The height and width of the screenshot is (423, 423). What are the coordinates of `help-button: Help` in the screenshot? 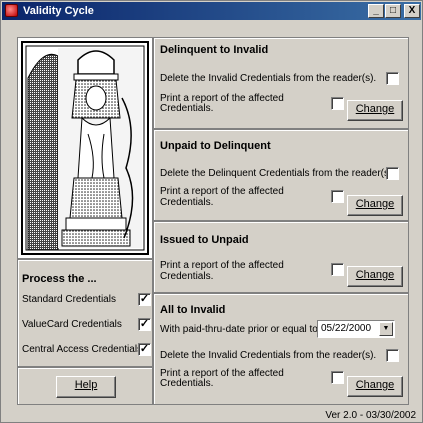 It's located at (86, 387).